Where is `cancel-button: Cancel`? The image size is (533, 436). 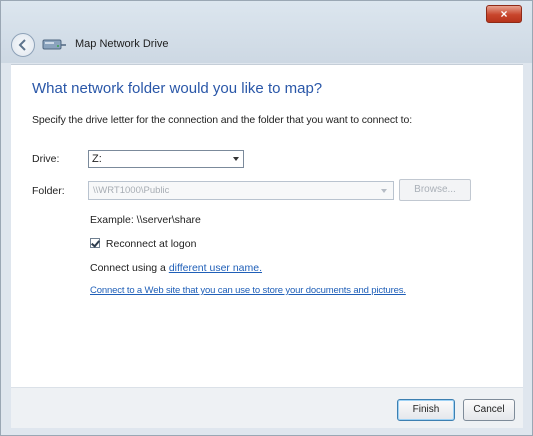
cancel-button: Cancel is located at coordinates (489, 410).